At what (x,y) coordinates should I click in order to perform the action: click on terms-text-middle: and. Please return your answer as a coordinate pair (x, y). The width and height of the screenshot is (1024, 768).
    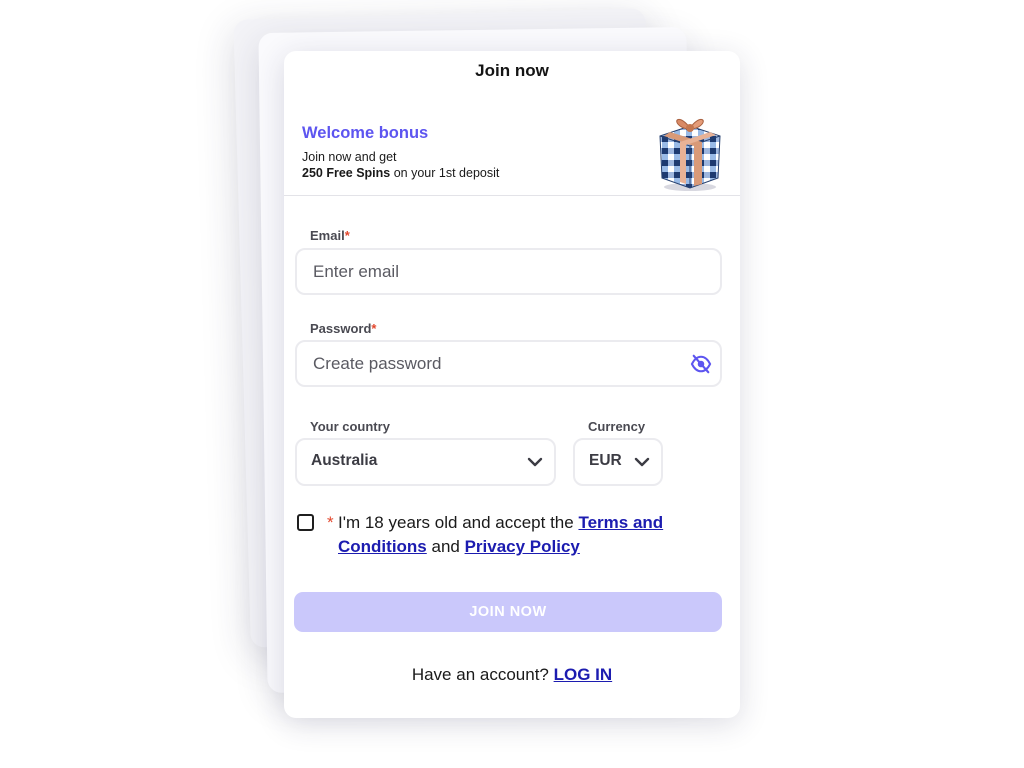
    Looking at the image, I should click on (445, 546).